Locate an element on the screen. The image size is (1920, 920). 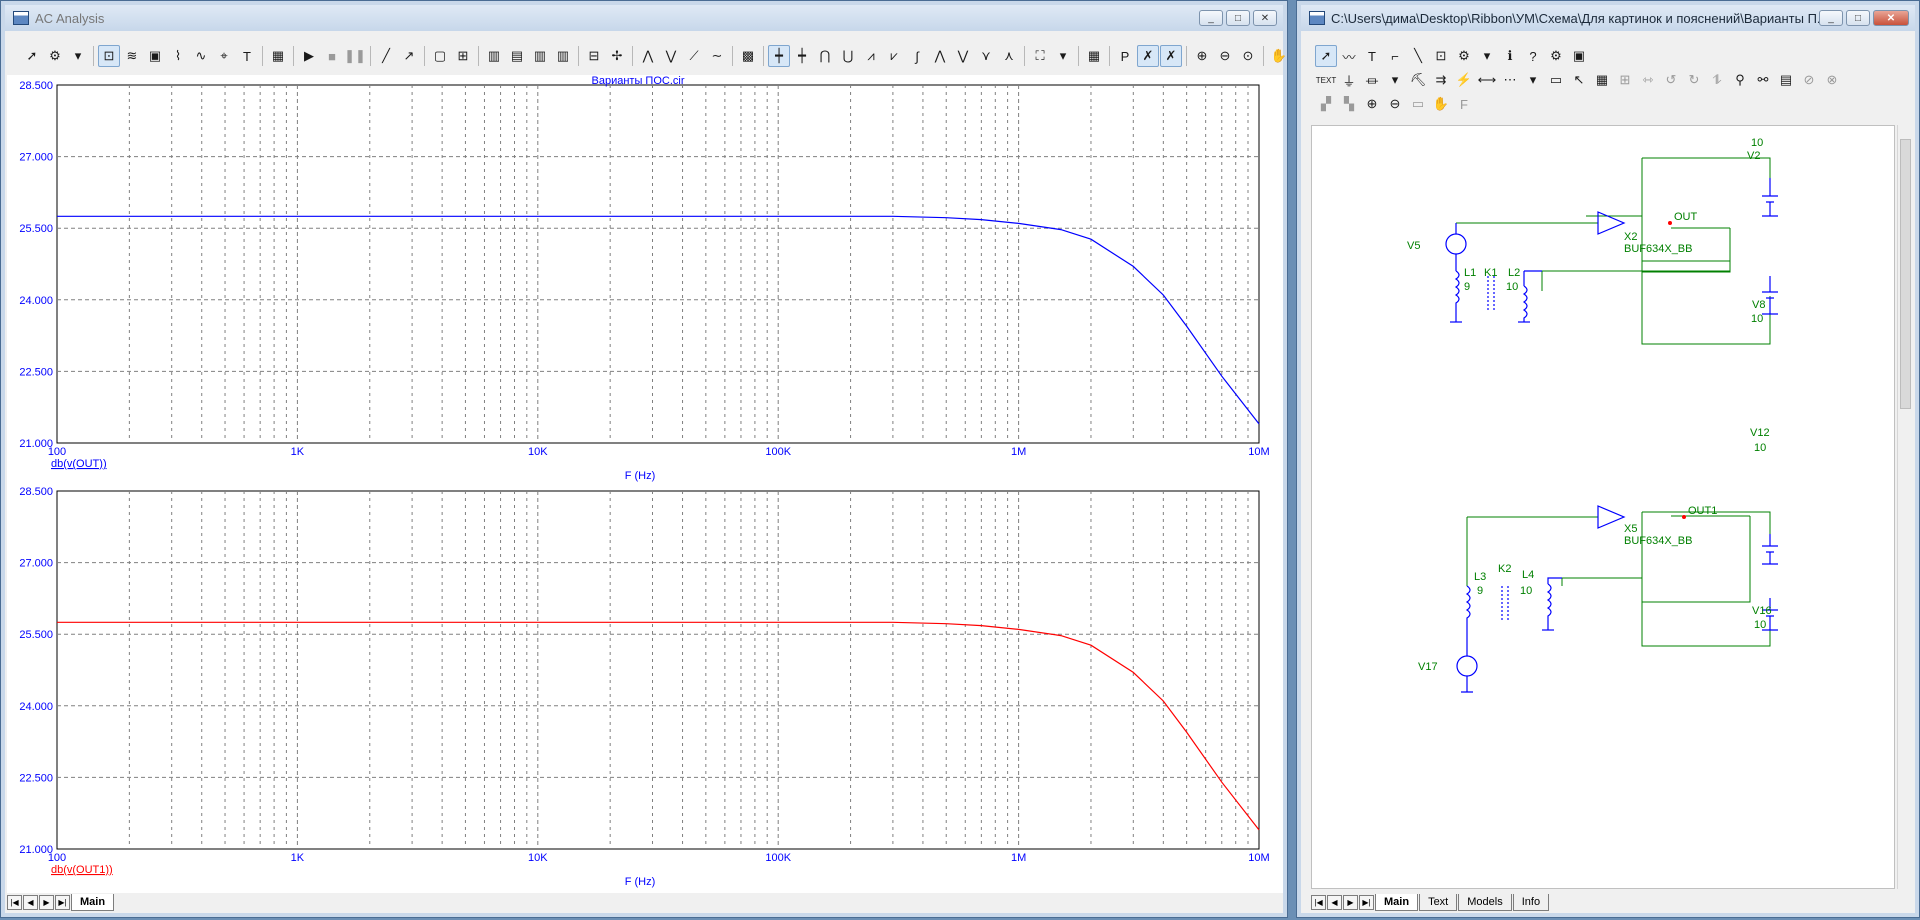
vertical-scrollbar is located at coordinates (1905, 507).